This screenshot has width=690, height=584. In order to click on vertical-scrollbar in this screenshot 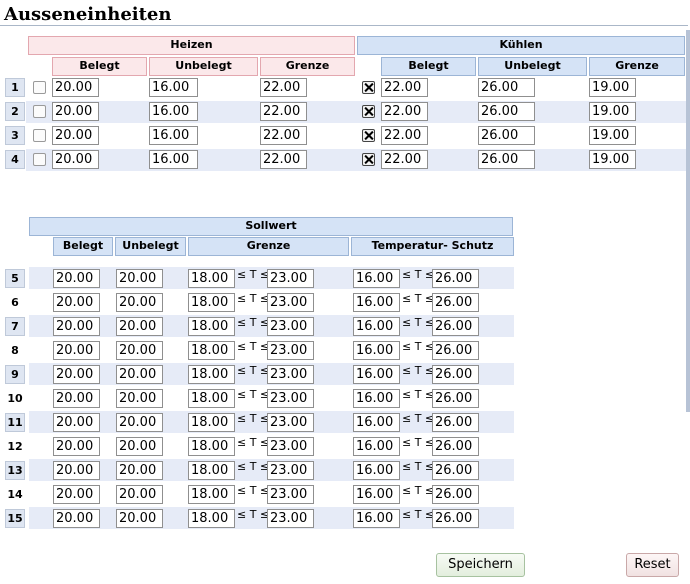, I will do `click(688, 221)`.